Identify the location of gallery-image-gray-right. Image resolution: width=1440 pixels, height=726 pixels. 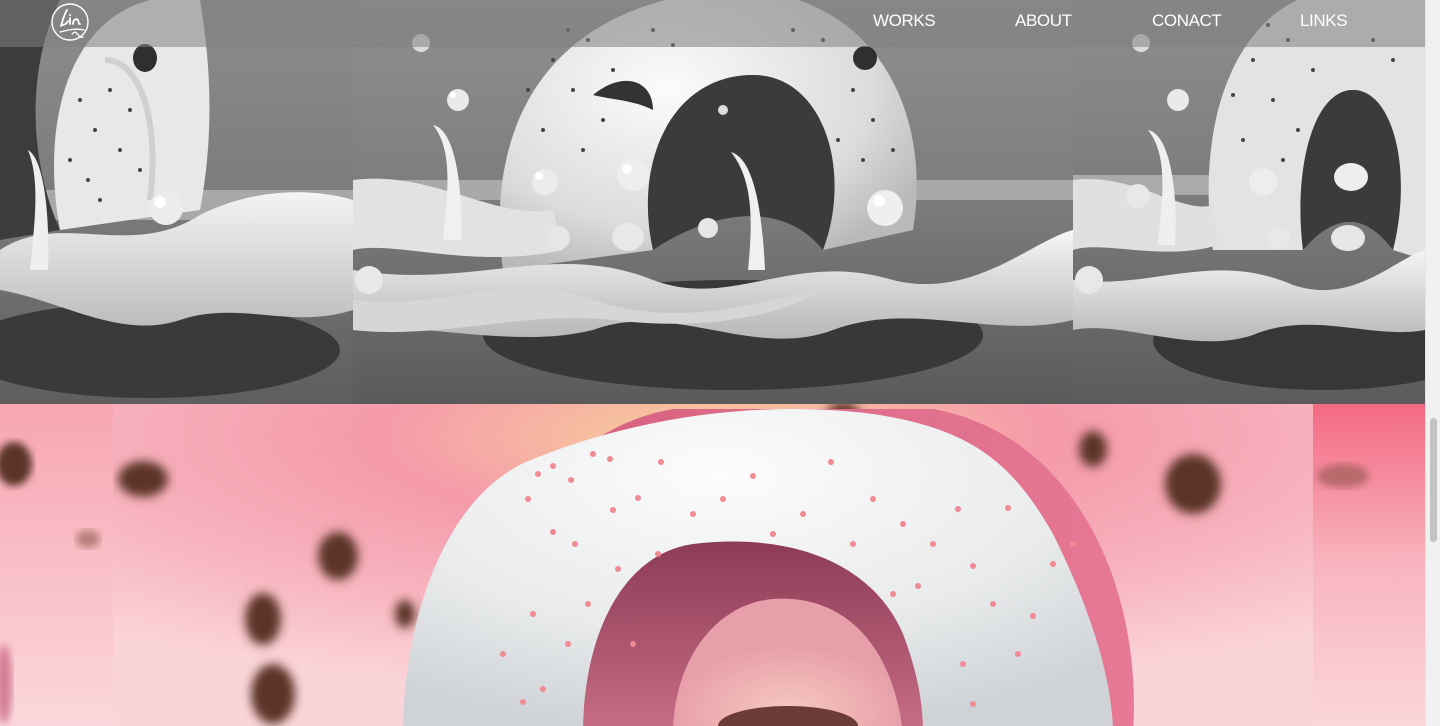
(1249, 202).